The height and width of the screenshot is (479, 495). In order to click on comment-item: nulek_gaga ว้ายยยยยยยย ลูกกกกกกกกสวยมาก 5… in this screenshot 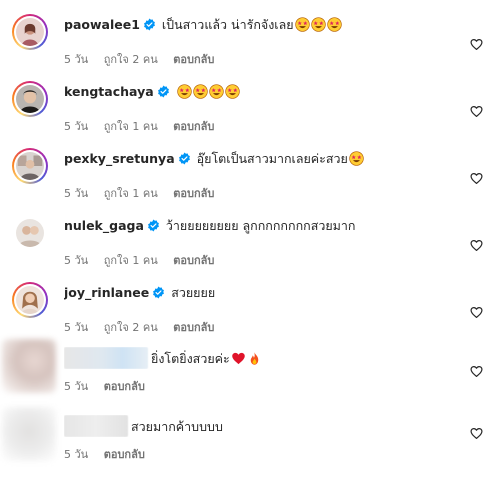, I will do `click(247, 248)`.